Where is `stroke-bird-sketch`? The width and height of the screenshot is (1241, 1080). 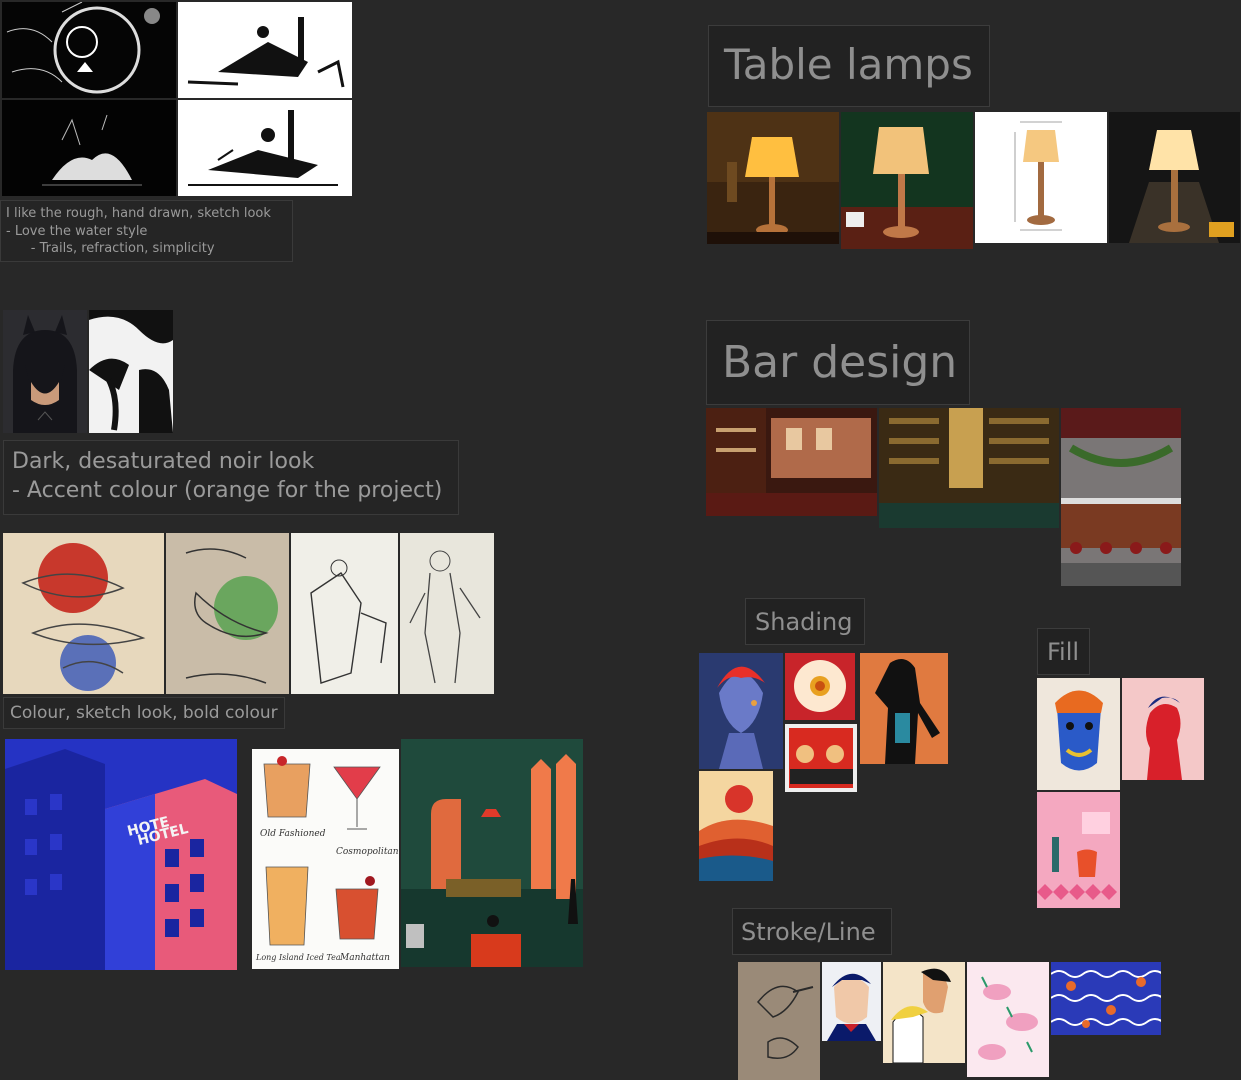
stroke-bird-sketch is located at coordinates (779, 1021).